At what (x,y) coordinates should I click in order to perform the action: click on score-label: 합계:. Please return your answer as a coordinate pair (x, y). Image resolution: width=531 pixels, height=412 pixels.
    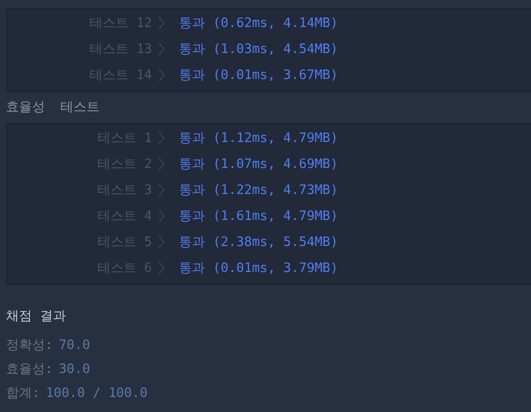
    Looking at the image, I should click on (23, 393).